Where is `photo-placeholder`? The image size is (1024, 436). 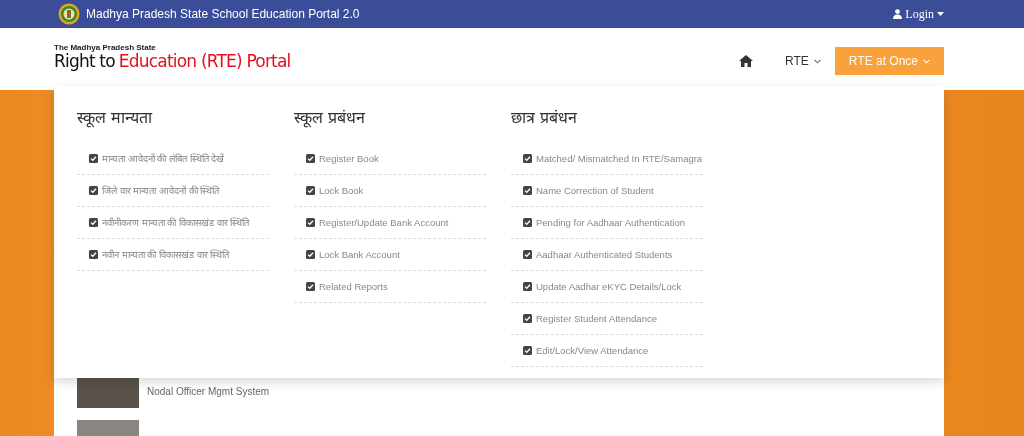 photo-placeholder is located at coordinates (108, 428).